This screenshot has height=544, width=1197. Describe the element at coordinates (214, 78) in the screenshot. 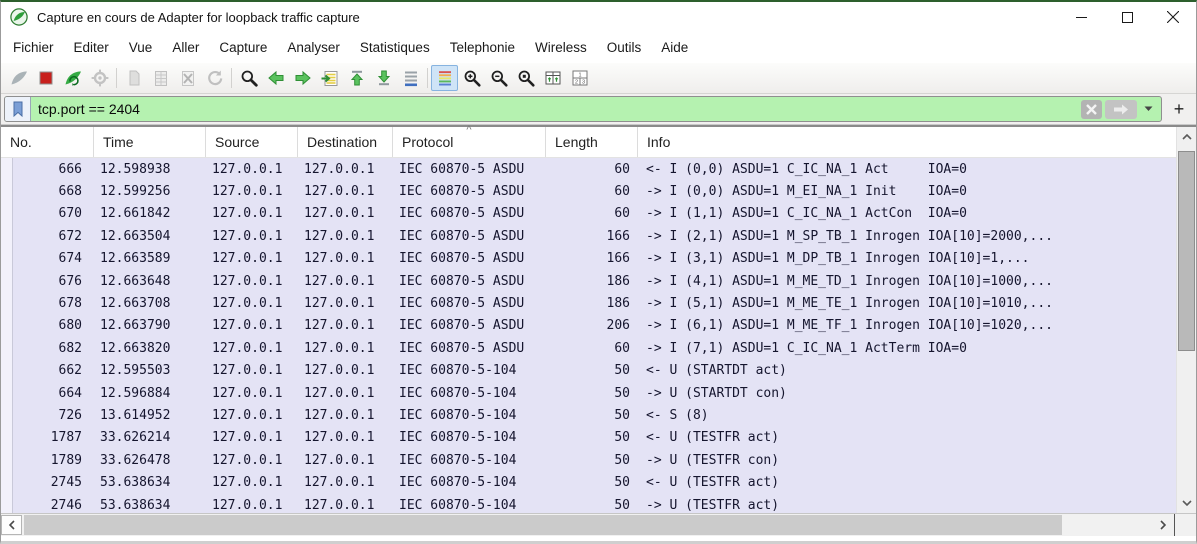

I see `reload-button` at that location.